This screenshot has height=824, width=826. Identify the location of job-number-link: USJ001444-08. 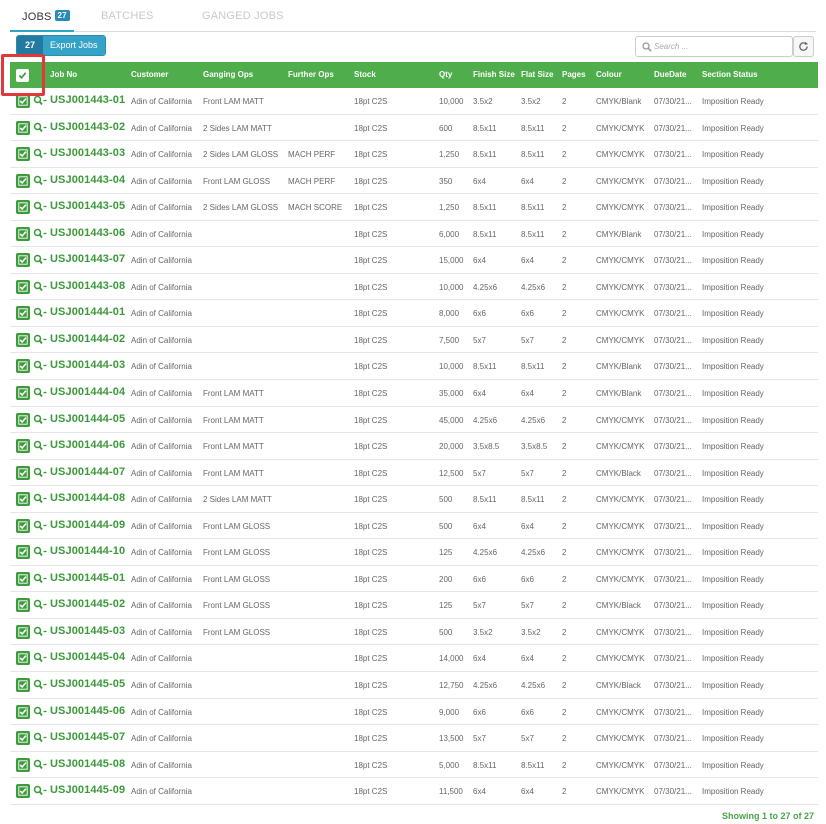
(87, 498).